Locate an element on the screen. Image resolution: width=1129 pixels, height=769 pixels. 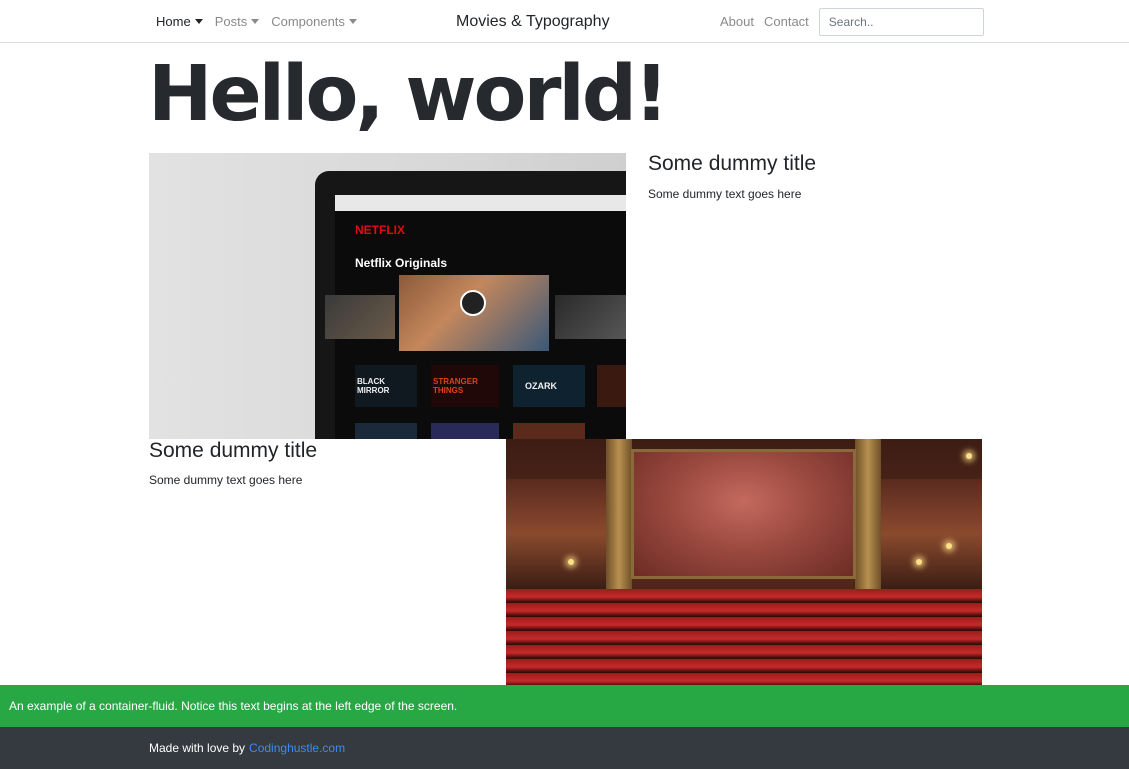
balcony-left is located at coordinates (556, 534).